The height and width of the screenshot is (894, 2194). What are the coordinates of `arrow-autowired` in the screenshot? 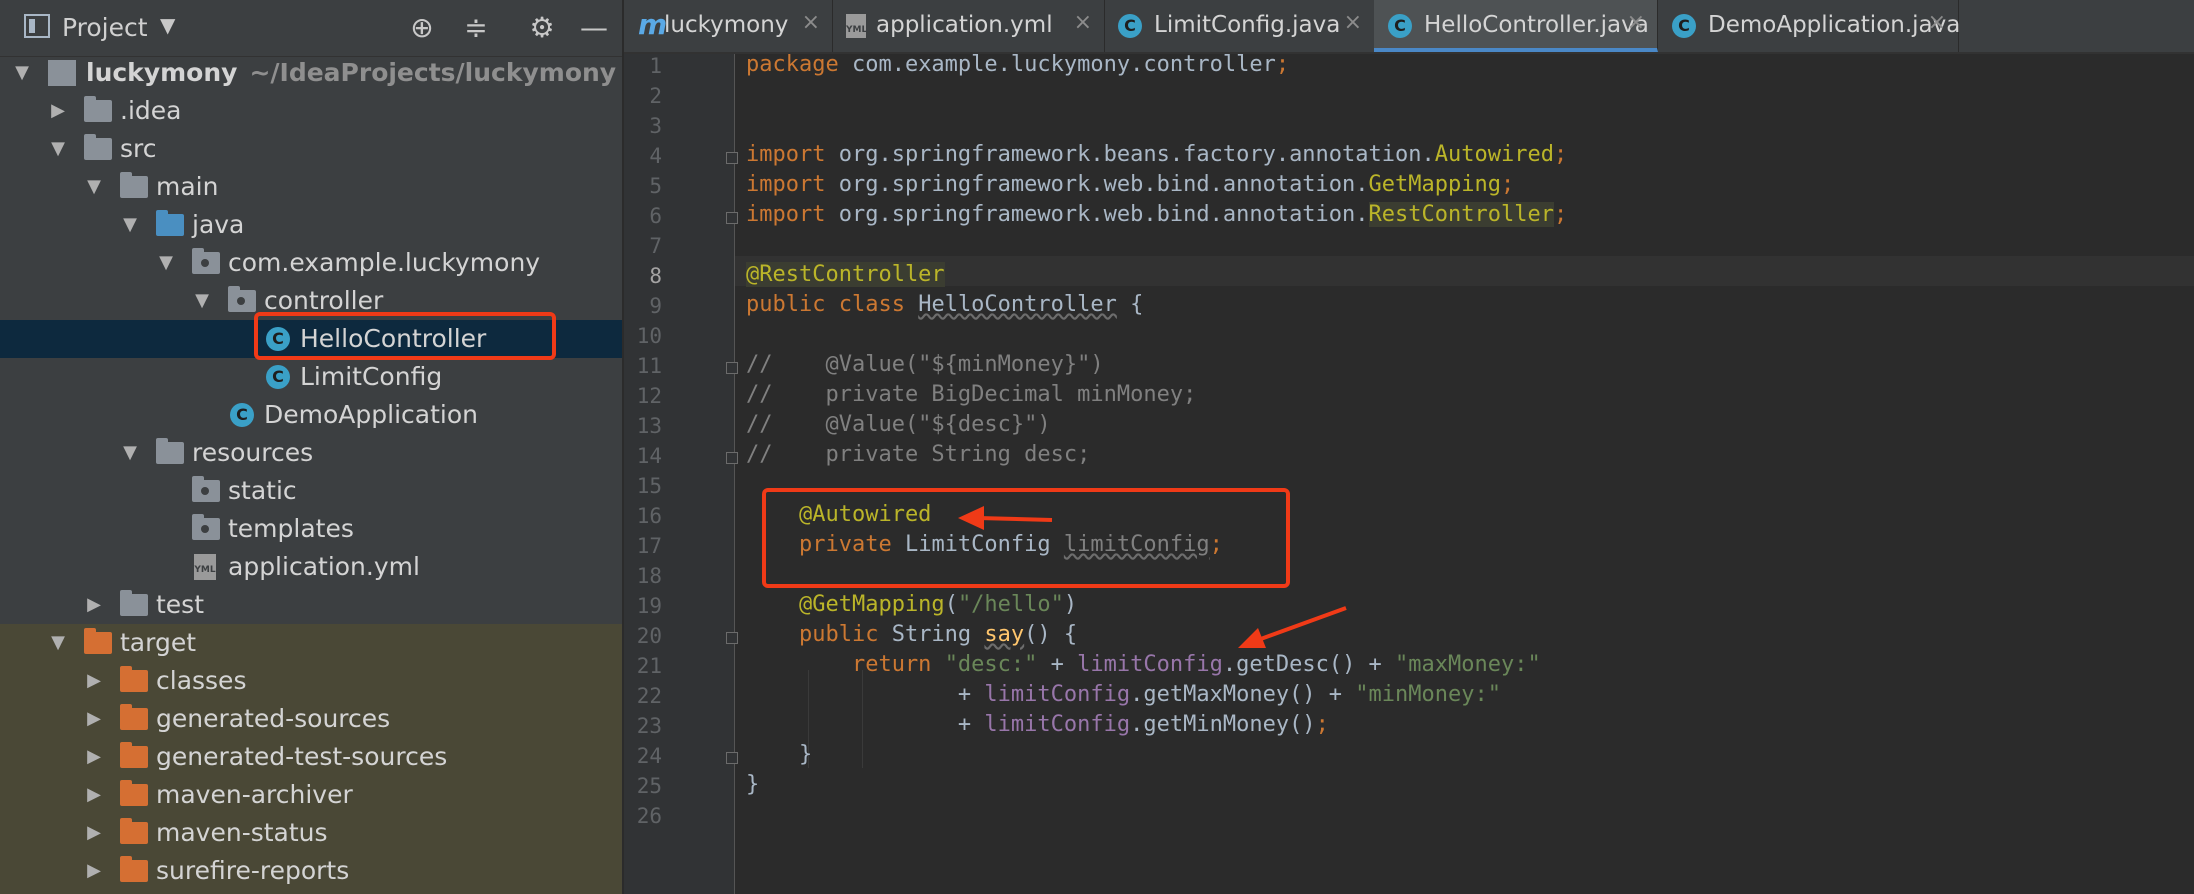 It's located at (1005, 518).